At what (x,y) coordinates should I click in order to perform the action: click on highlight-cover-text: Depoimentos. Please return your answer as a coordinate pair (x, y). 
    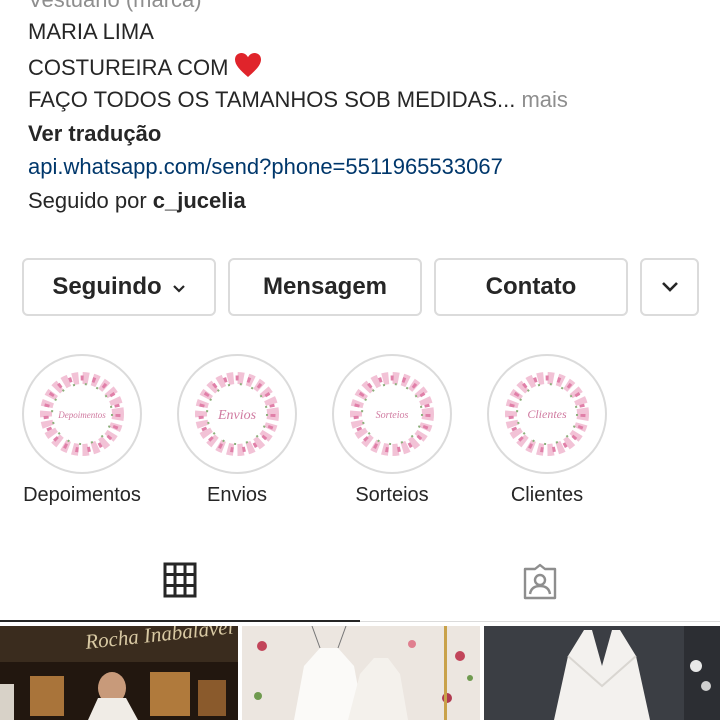
    Looking at the image, I should click on (81, 415).